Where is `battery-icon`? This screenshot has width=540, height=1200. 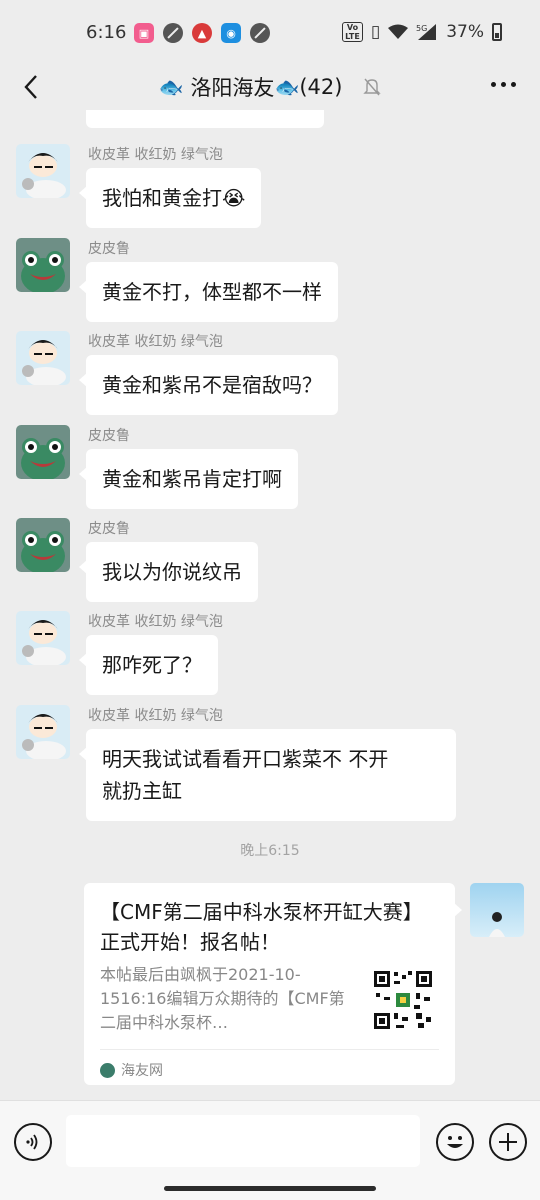 battery-icon is located at coordinates (497, 32).